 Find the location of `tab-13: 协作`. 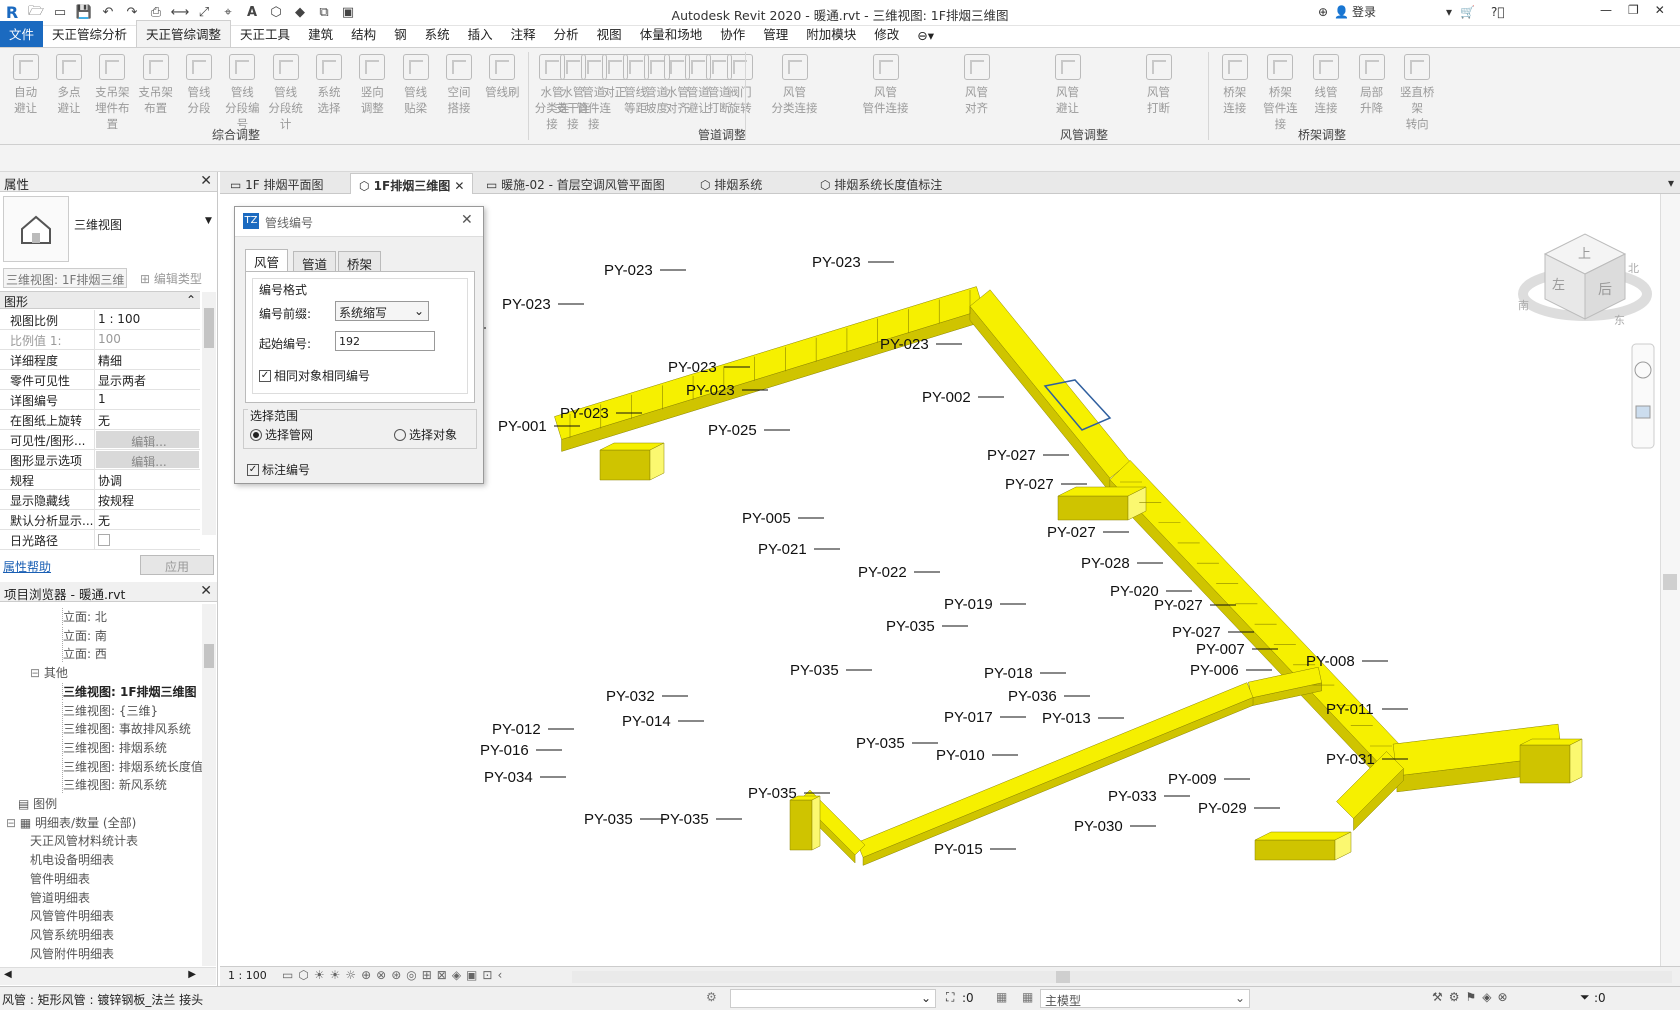

tab-13: 协作 is located at coordinates (732, 34).